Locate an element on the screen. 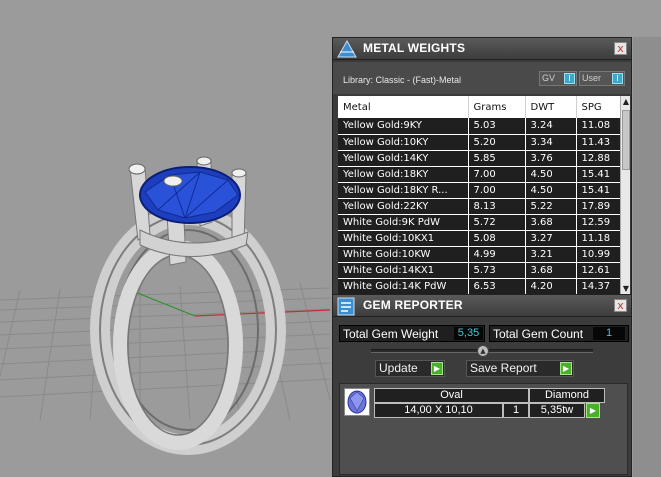 The width and height of the screenshot is (661, 477). spg-cell: 14.37 is located at coordinates (598, 286).